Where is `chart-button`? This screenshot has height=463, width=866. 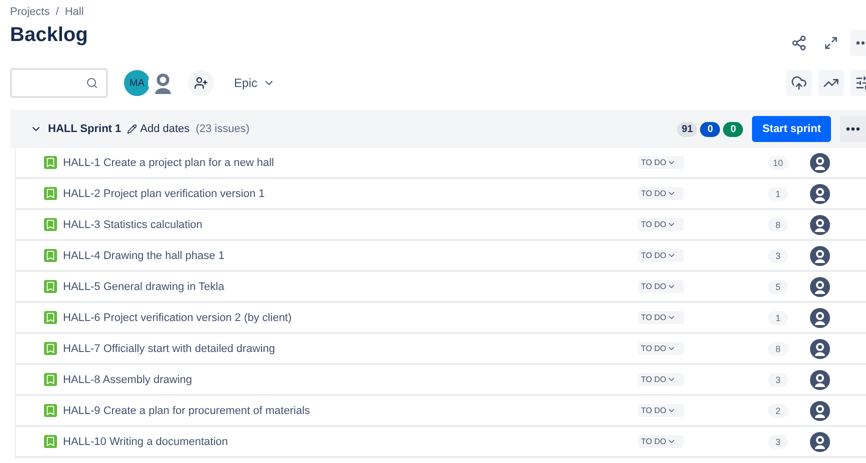 chart-button is located at coordinates (831, 83).